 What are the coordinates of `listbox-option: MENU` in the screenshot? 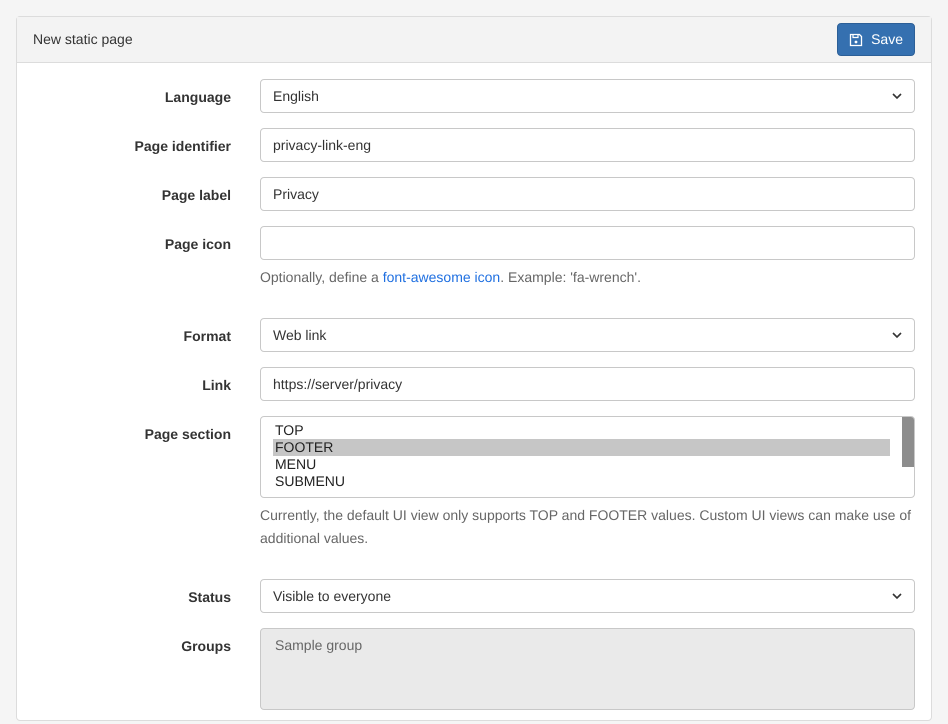 It's located at (581, 464).